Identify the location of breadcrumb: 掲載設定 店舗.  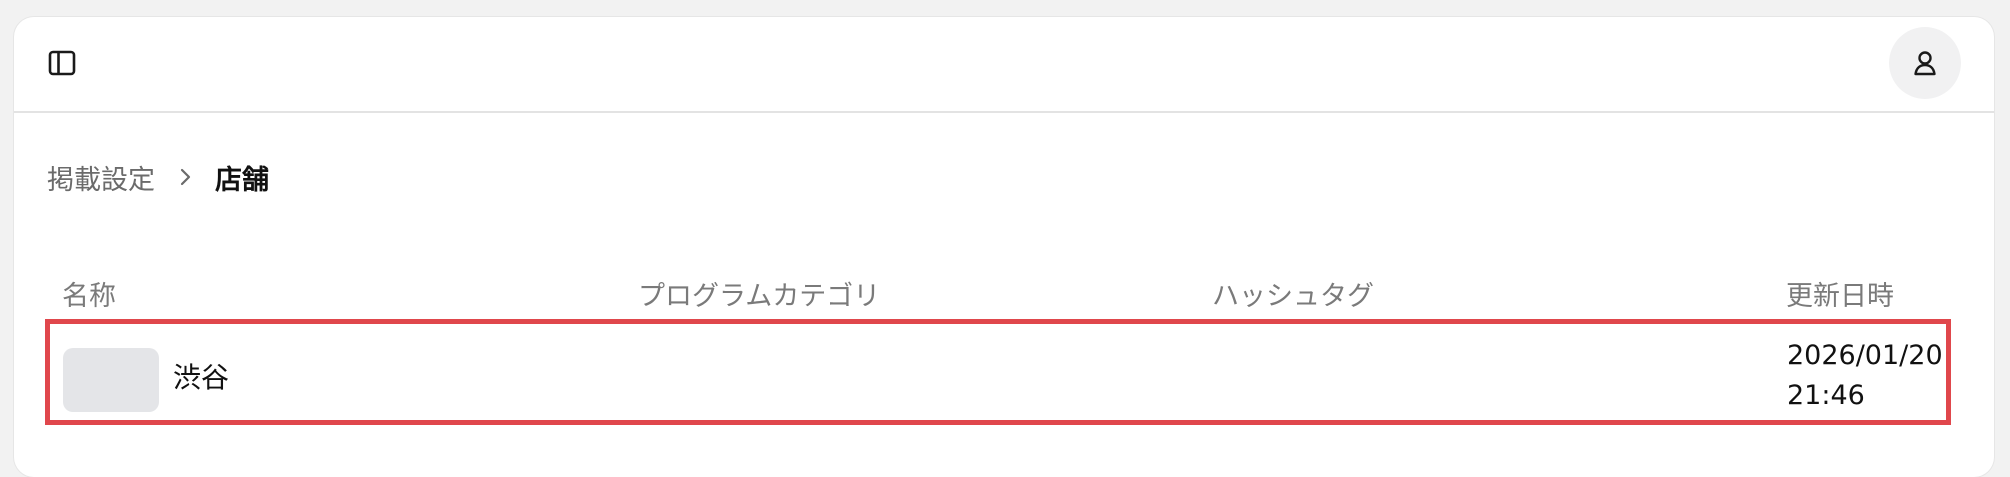
(158, 177).